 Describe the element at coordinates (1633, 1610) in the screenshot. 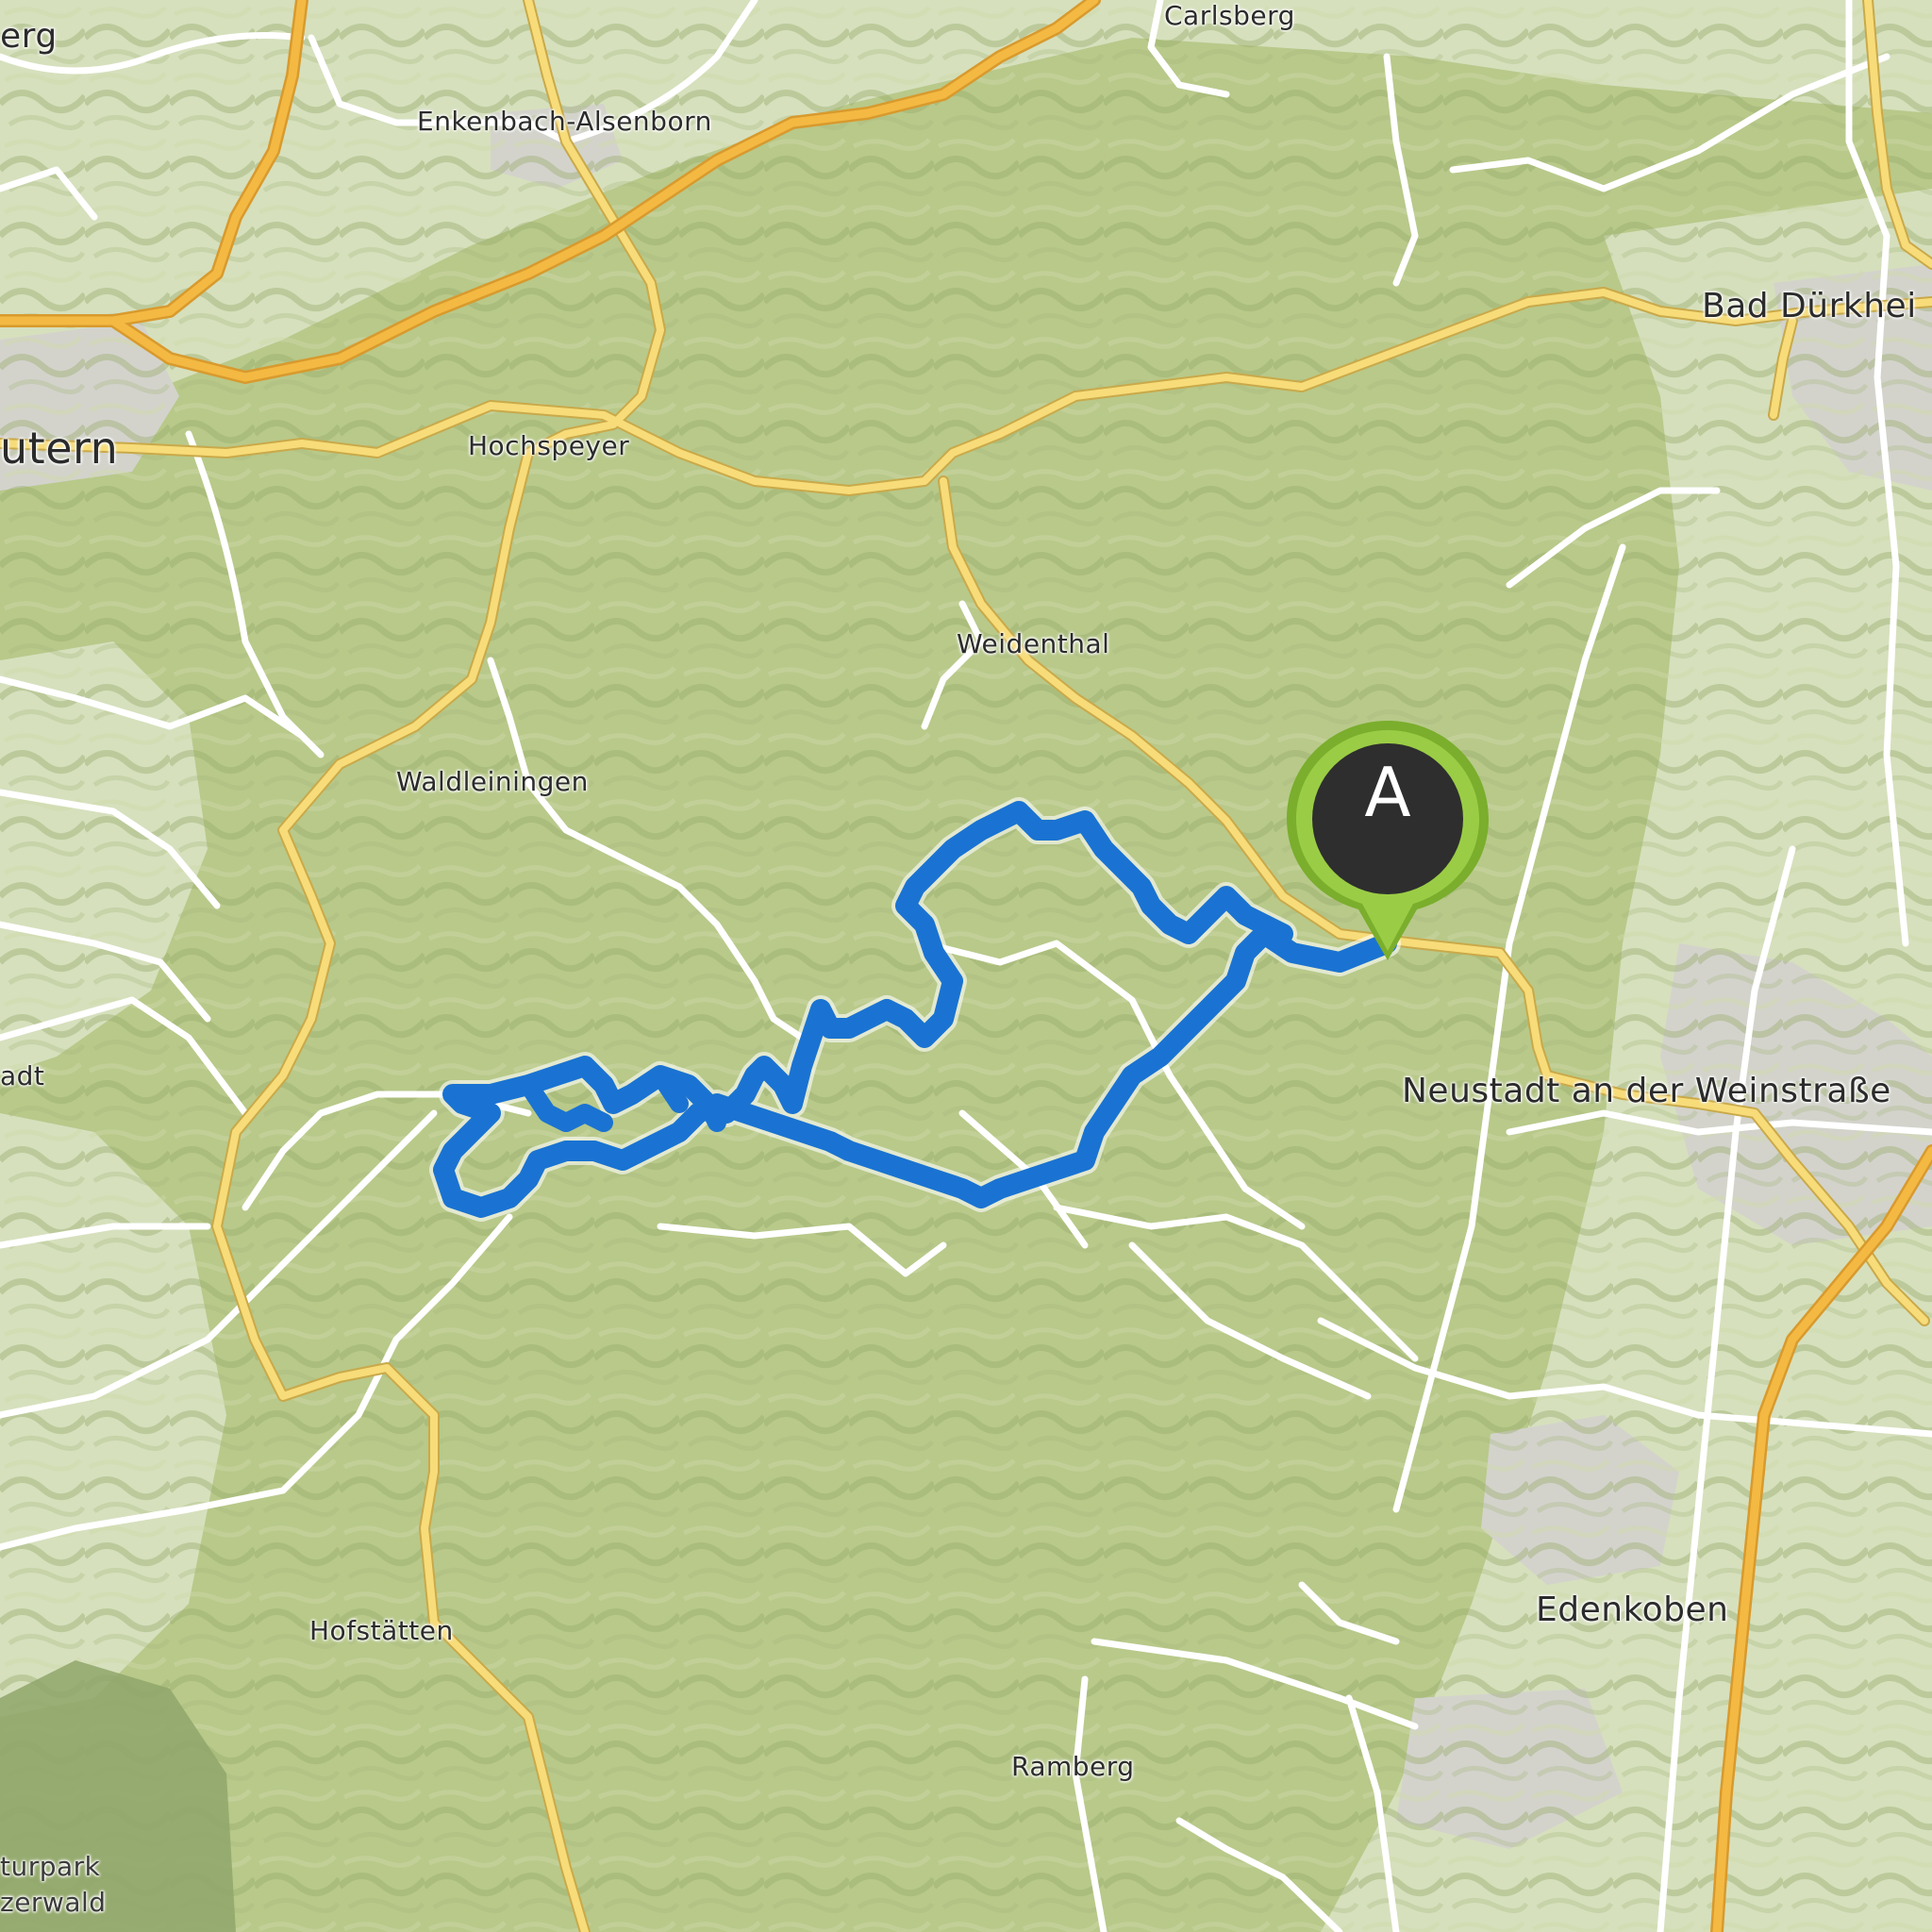

I see `place-label-edenkoben: Edenkoben` at that location.